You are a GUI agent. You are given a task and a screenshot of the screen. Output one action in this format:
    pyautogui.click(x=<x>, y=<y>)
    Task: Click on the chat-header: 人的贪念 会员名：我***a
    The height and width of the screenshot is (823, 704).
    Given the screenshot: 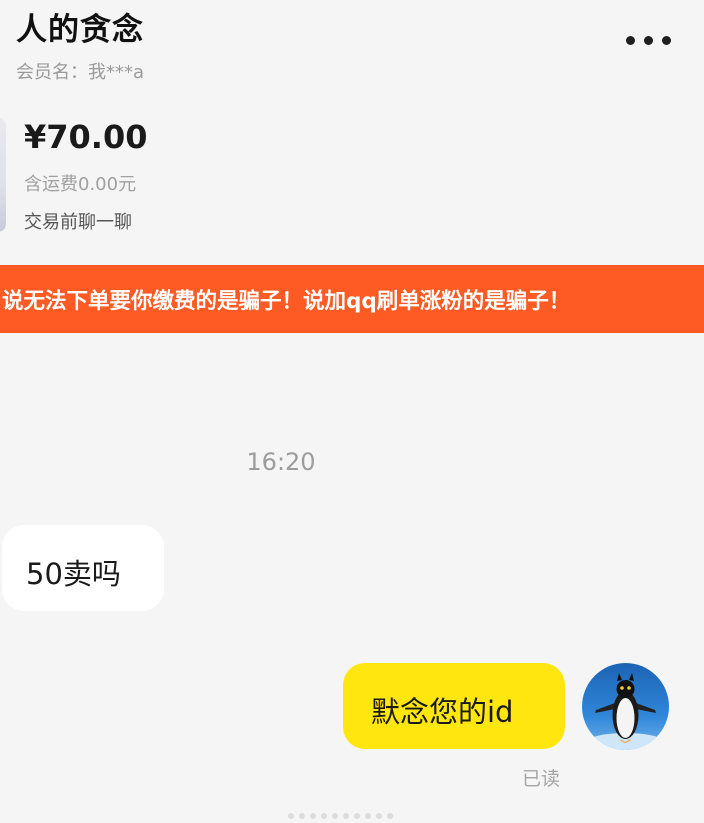 What is the action you would take?
    pyautogui.click(x=352, y=50)
    